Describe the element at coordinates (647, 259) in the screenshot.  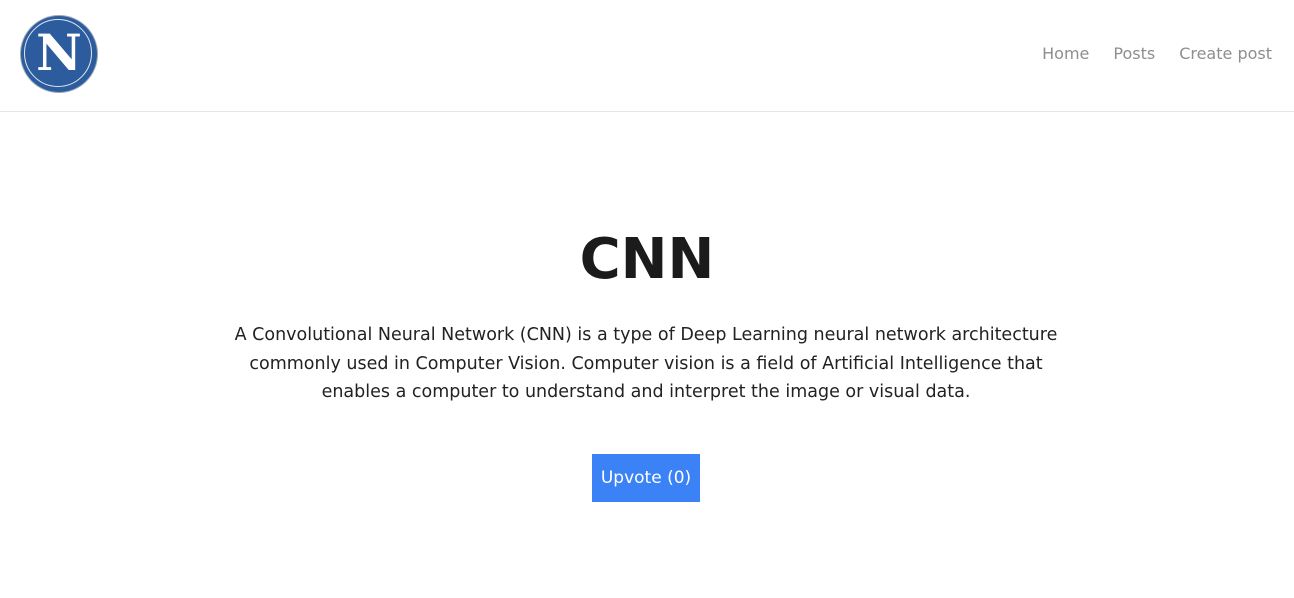
I see `post-title: CNN` at that location.